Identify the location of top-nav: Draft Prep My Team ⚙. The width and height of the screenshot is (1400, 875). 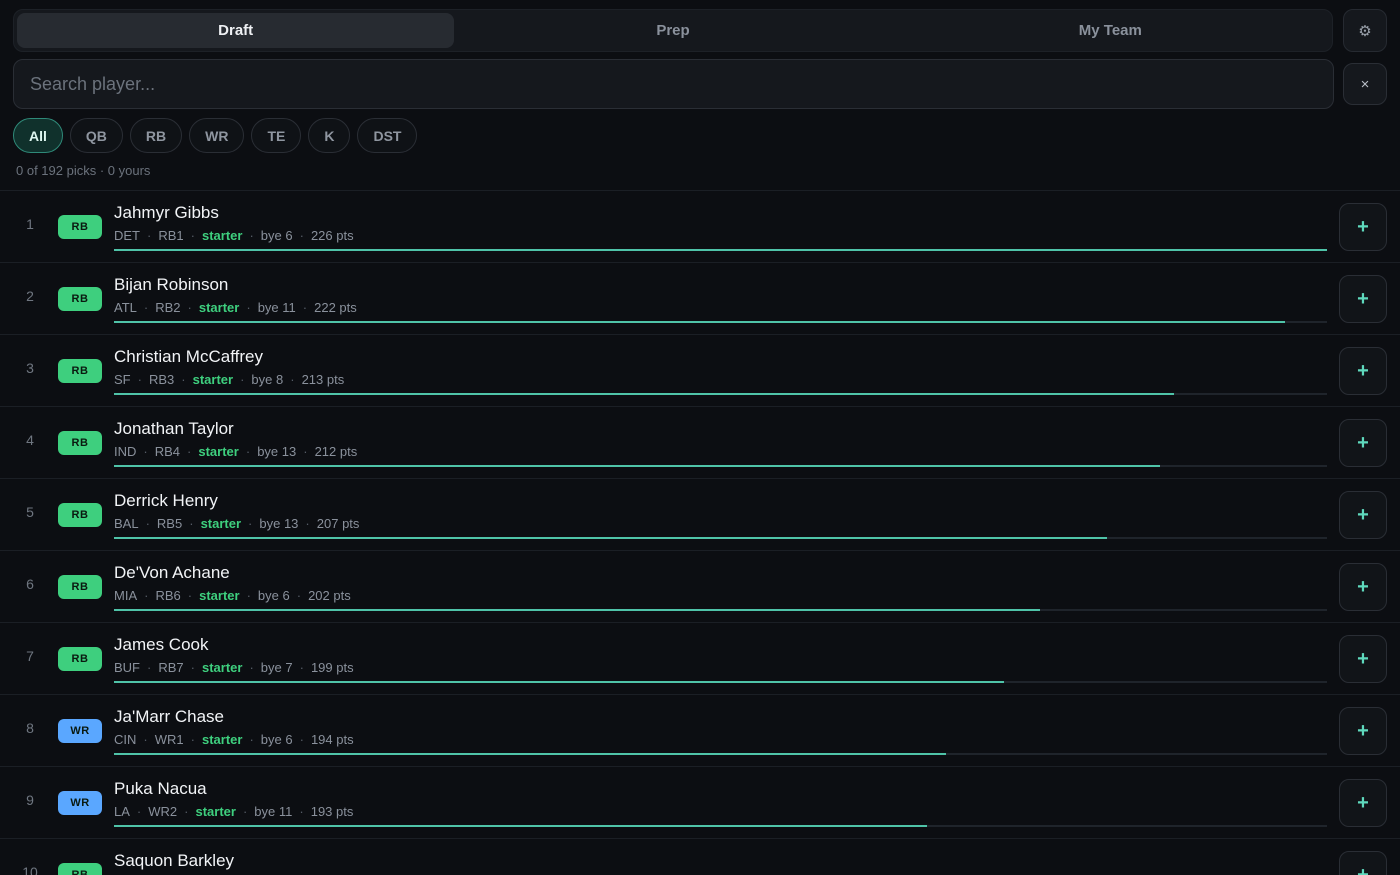
(700, 31).